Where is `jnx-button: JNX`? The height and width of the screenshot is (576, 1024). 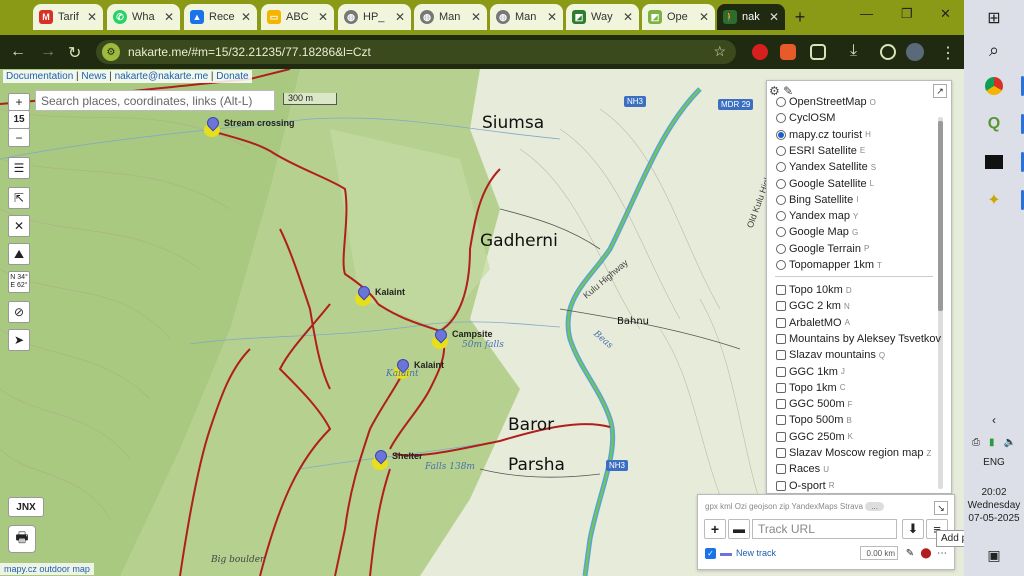
jnx-button: JNX is located at coordinates (26, 507).